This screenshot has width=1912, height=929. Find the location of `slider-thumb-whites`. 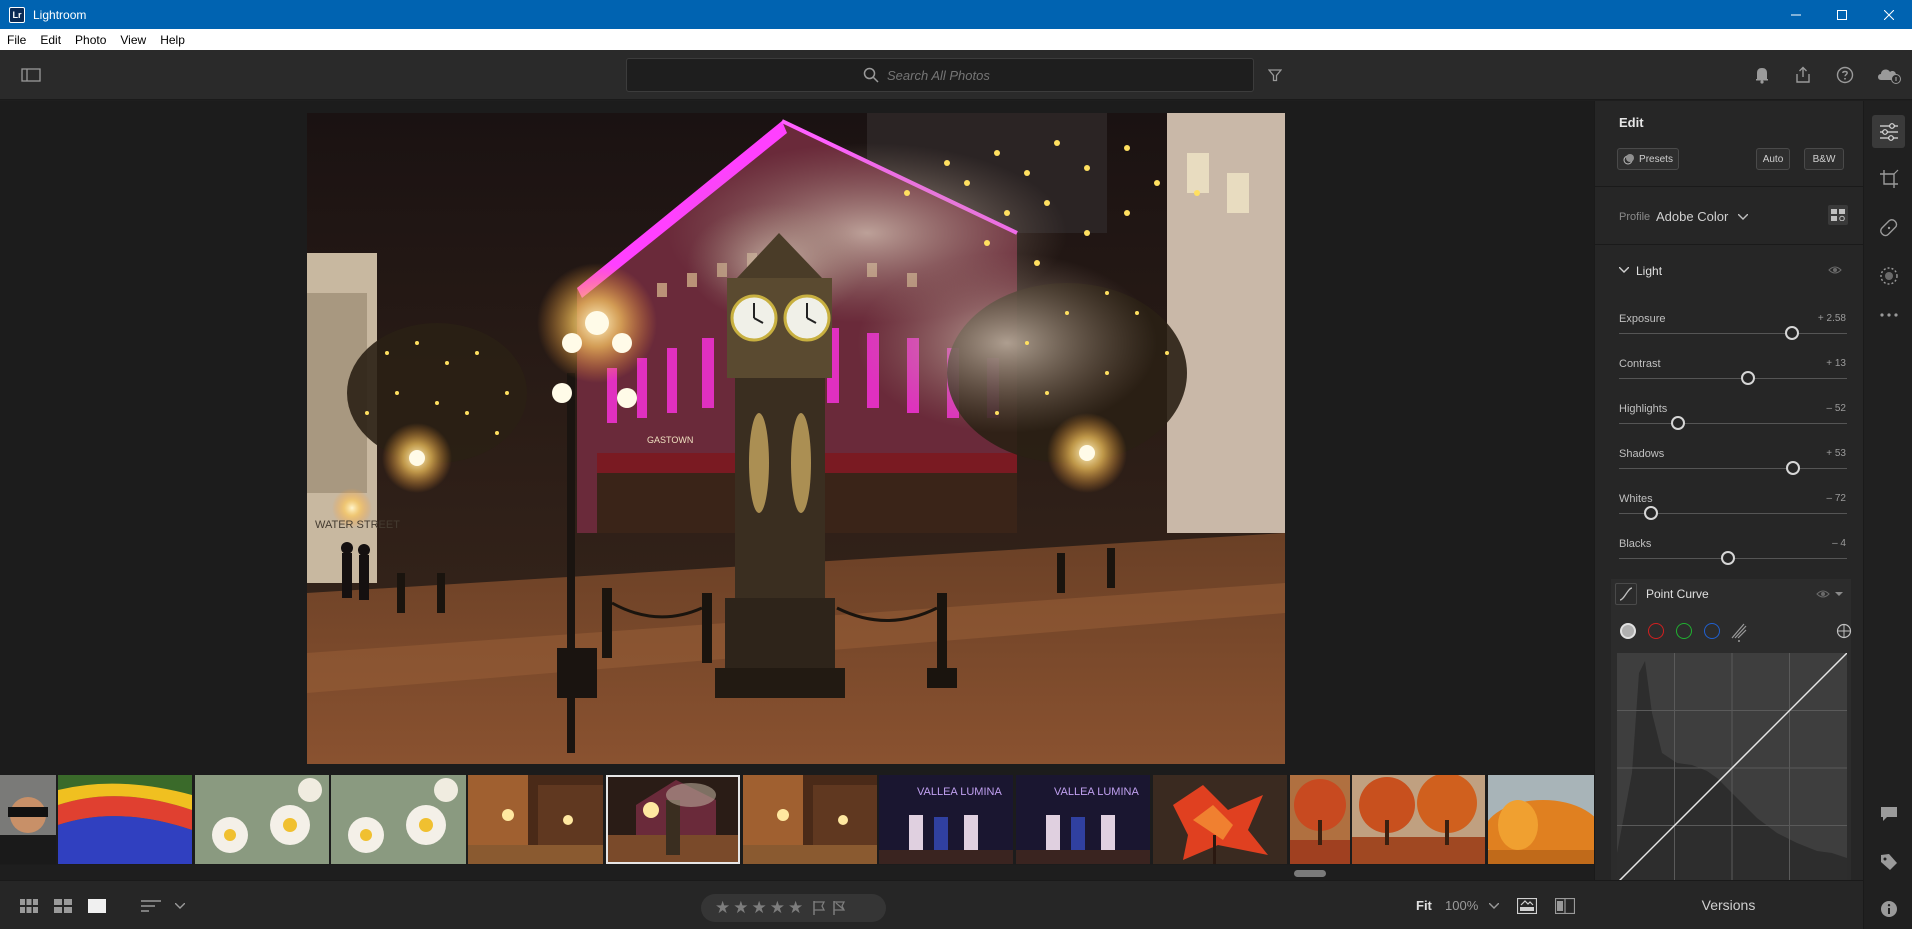

slider-thumb-whites is located at coordinates (1650, 513).